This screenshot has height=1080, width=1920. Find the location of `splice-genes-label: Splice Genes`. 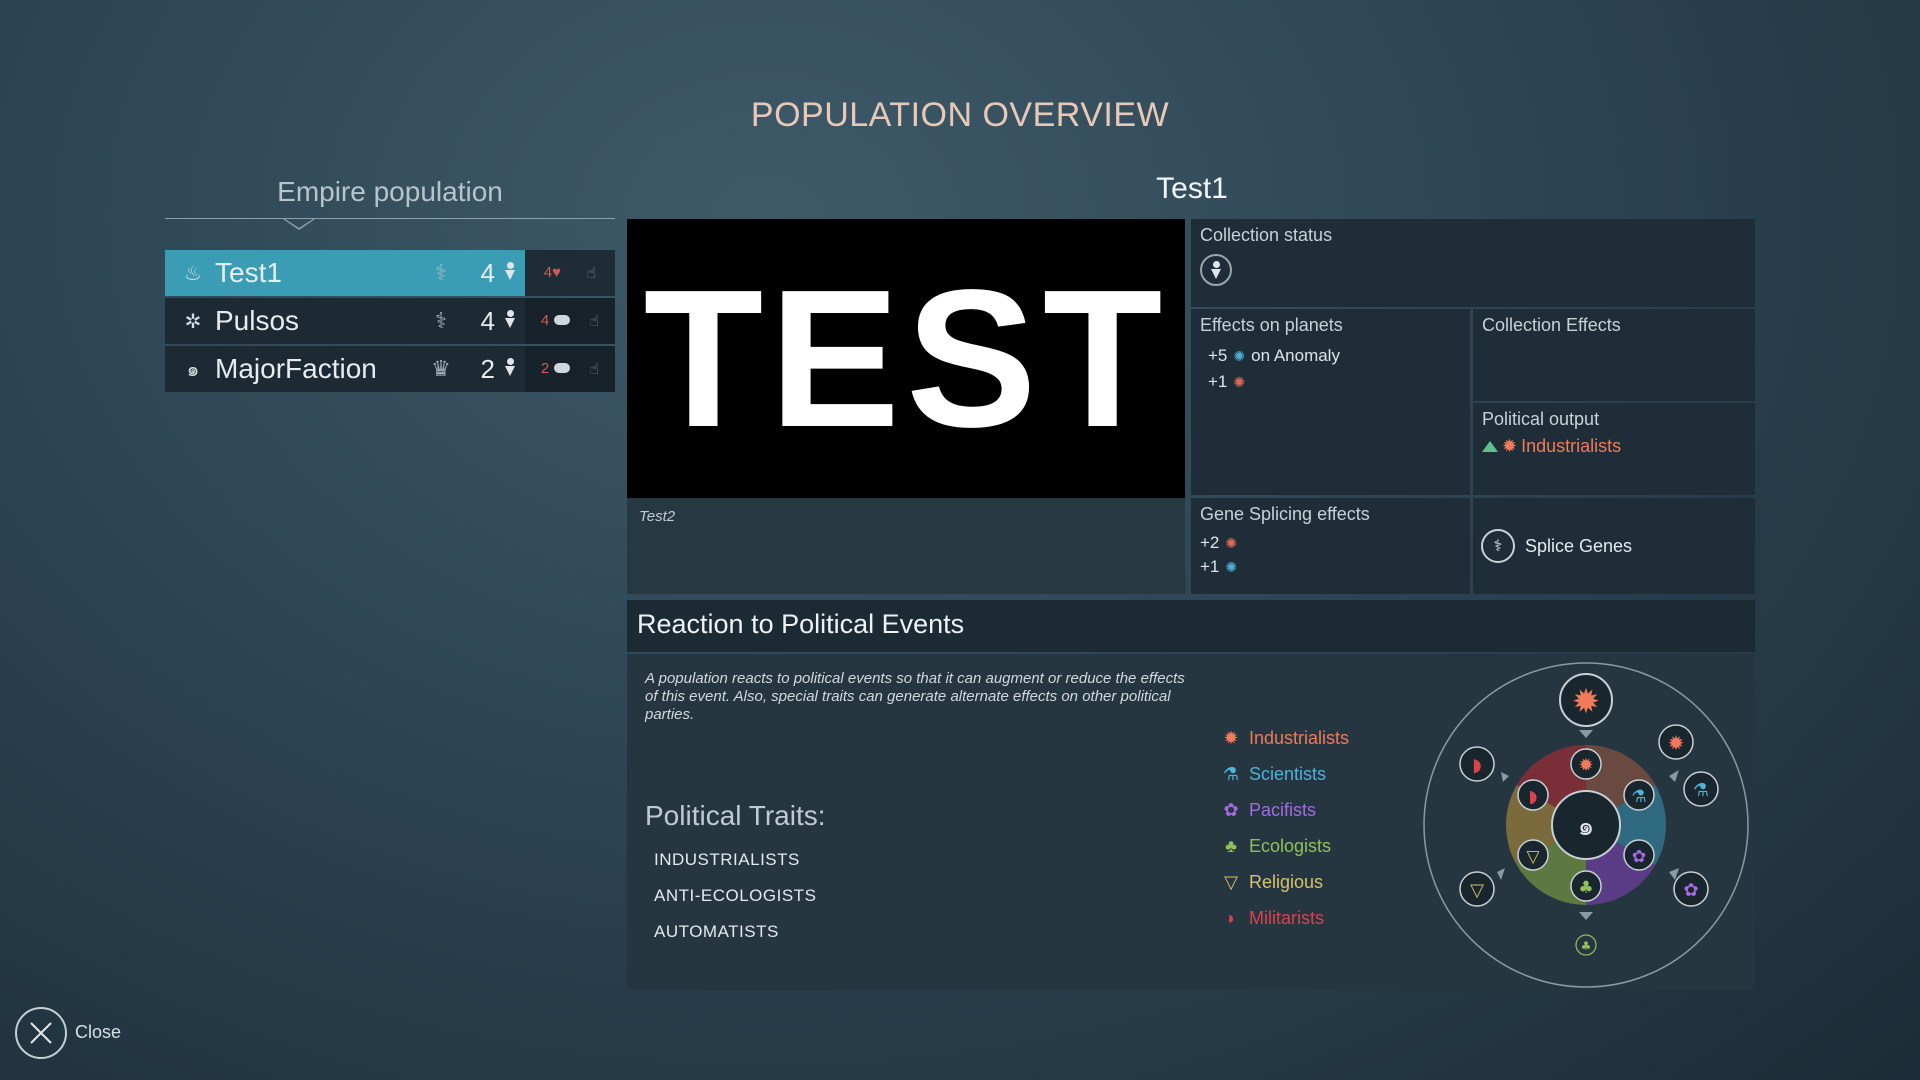

splice-genes-label: Splice Genes is located at coordinates (1579, 545).